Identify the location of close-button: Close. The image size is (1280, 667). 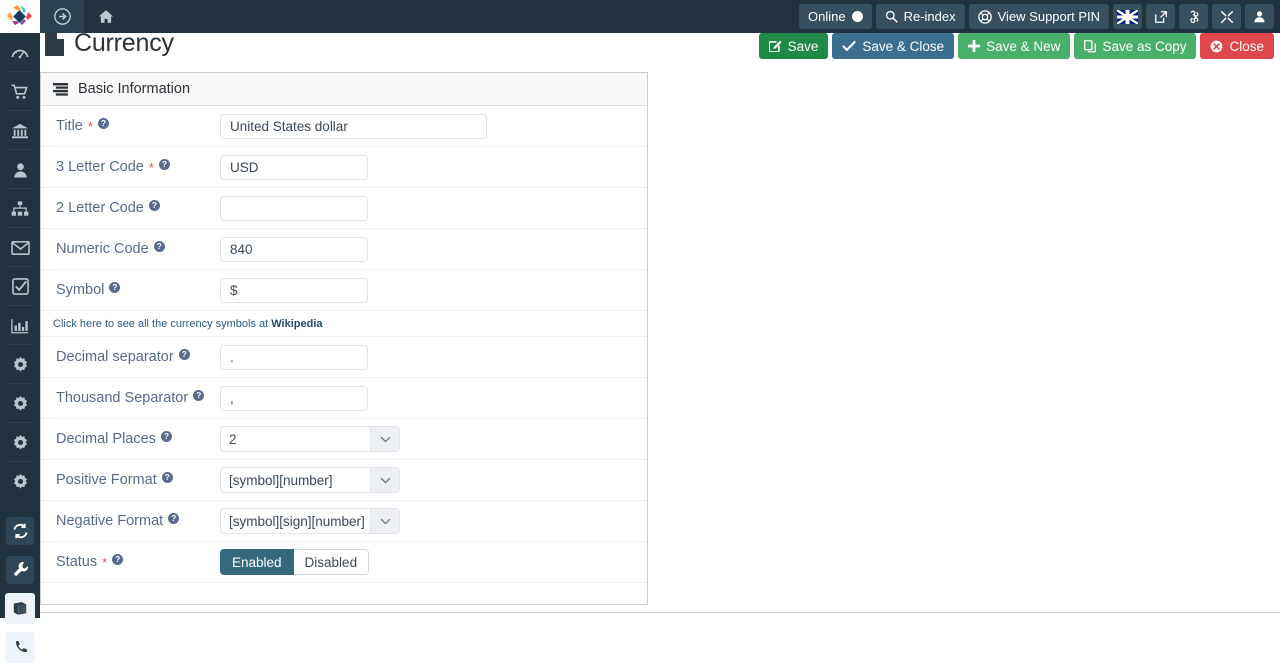
(1237, 46).